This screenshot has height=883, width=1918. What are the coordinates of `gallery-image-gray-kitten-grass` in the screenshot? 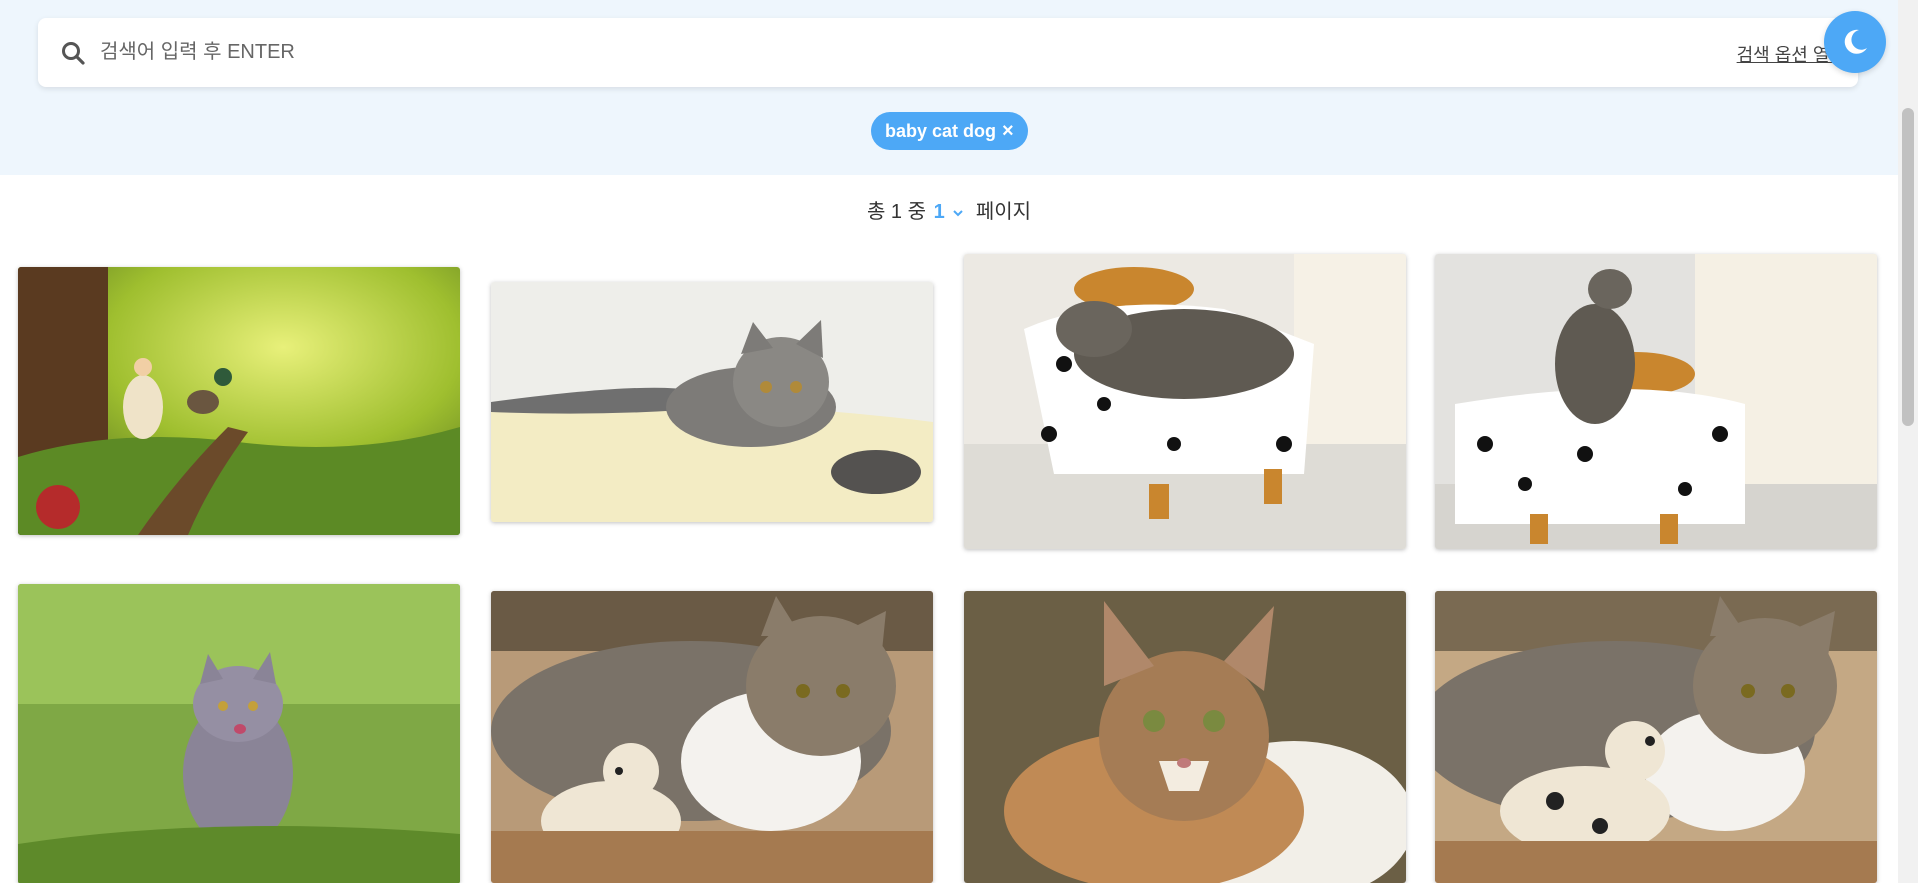 It's located at (239, 733).